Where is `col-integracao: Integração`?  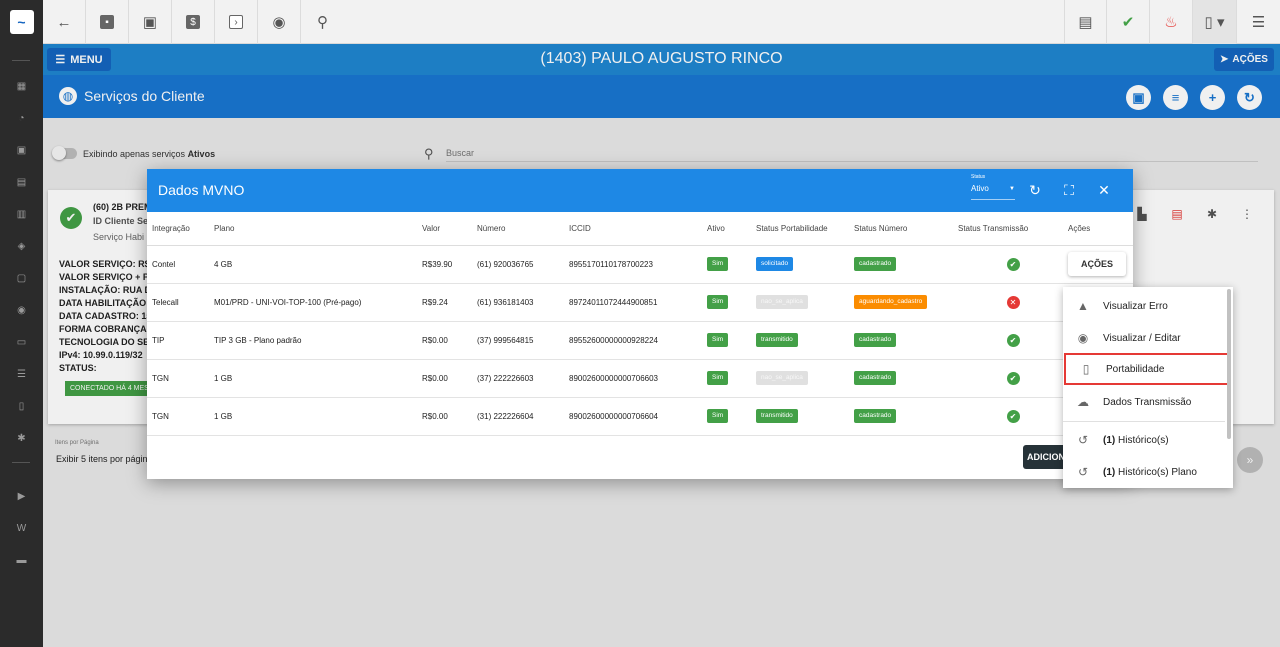 col-integracao: Integração is located at coordinates (180, 229).